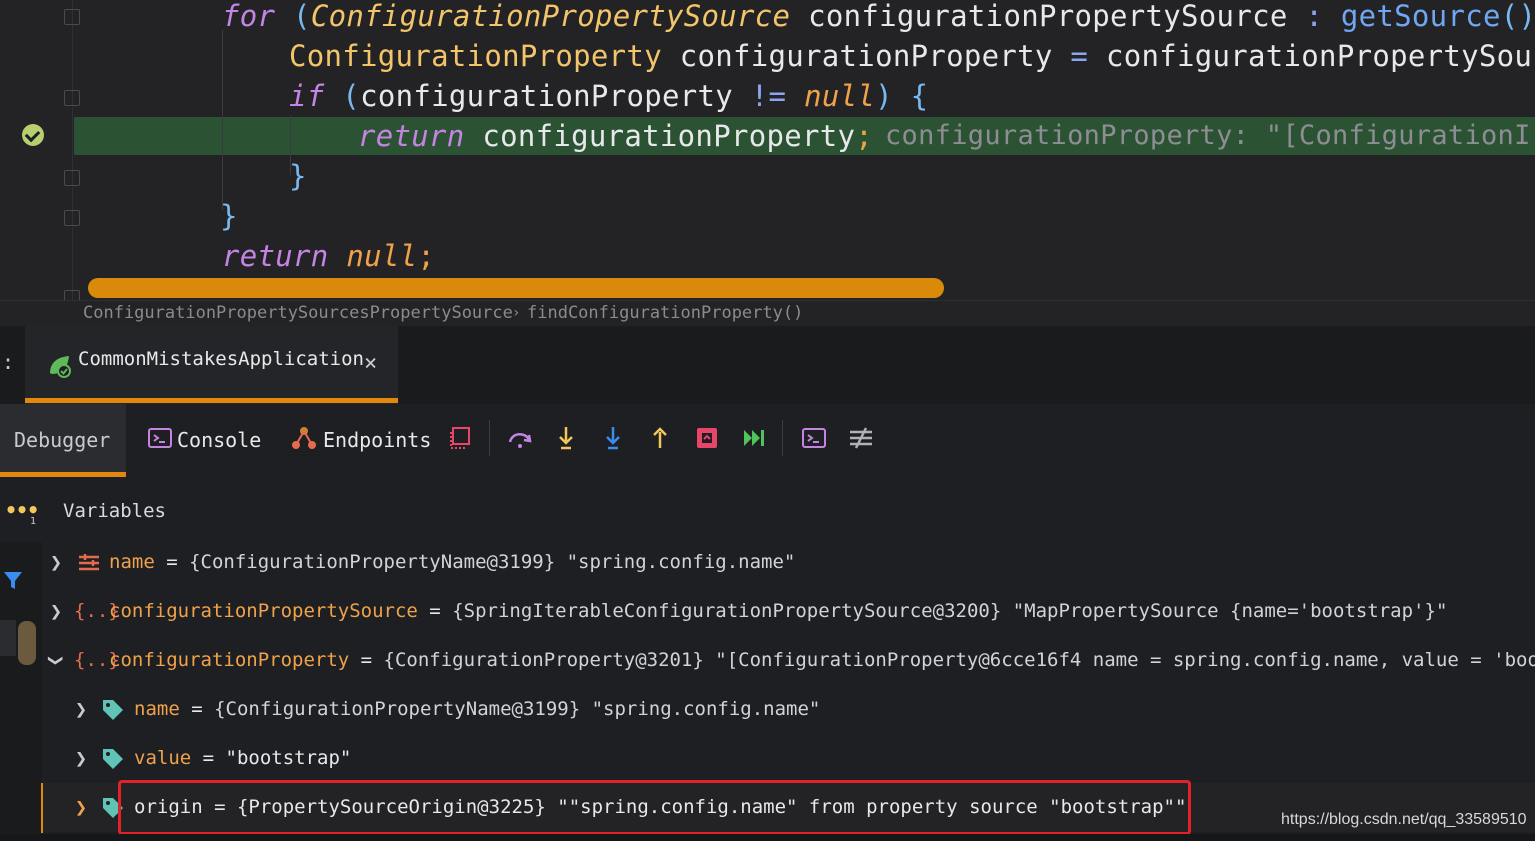 The height and width of the screenshot is (841, 1535). I want to click on run-tab-label: CommonMistakesApplication, so click(221, 359).